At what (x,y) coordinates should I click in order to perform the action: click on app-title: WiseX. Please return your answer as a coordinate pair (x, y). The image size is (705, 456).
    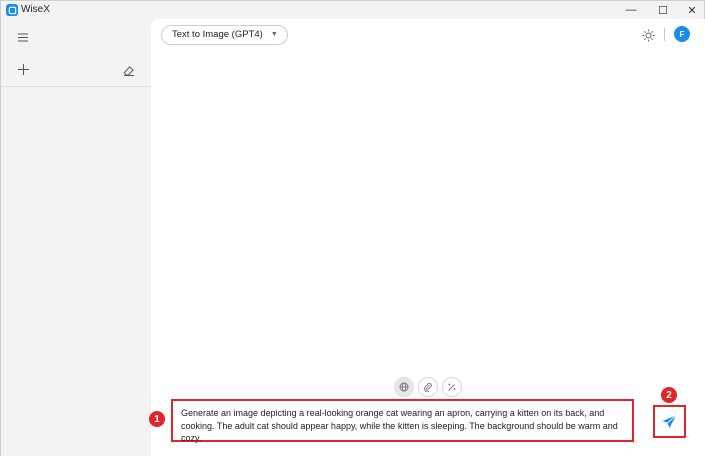
    Looking at the image, I should click on (35, 9).